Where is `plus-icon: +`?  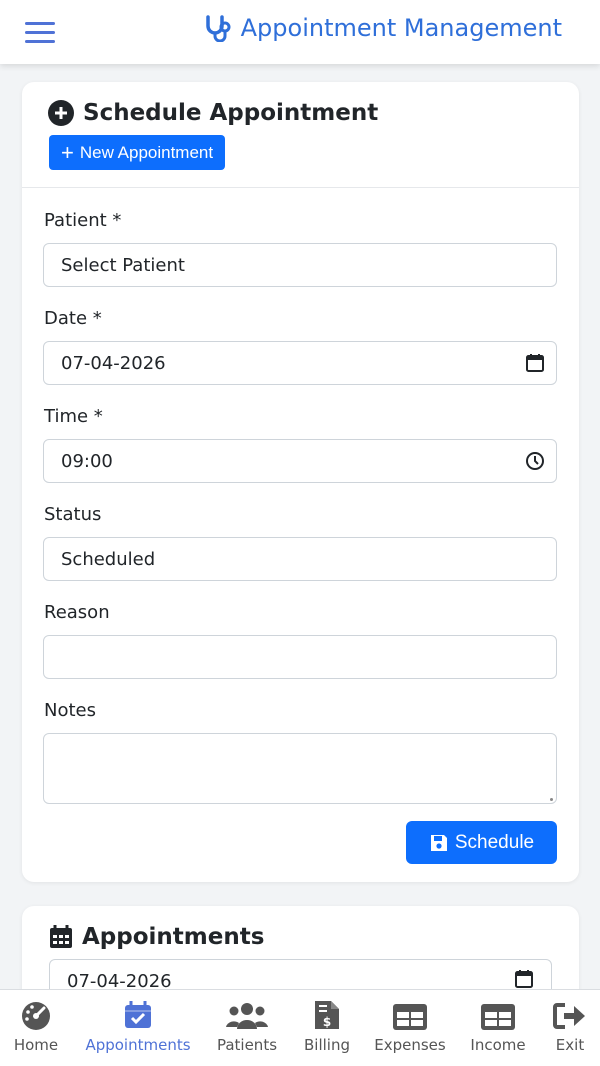
plus-icon: + is located at coordinates (67, 152).